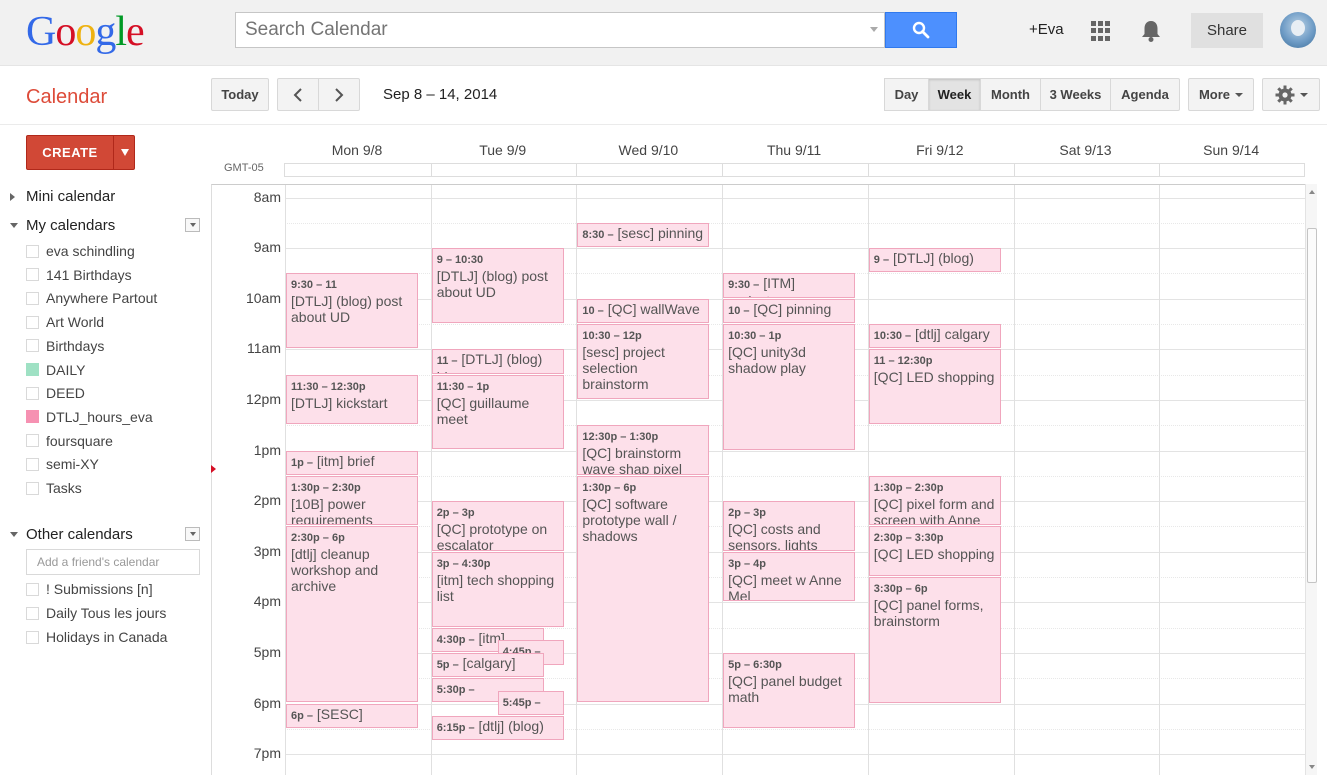 Image resolution: width=1327 pixels, height=775 pixels. I want to click on search-box, so click(560, 30).